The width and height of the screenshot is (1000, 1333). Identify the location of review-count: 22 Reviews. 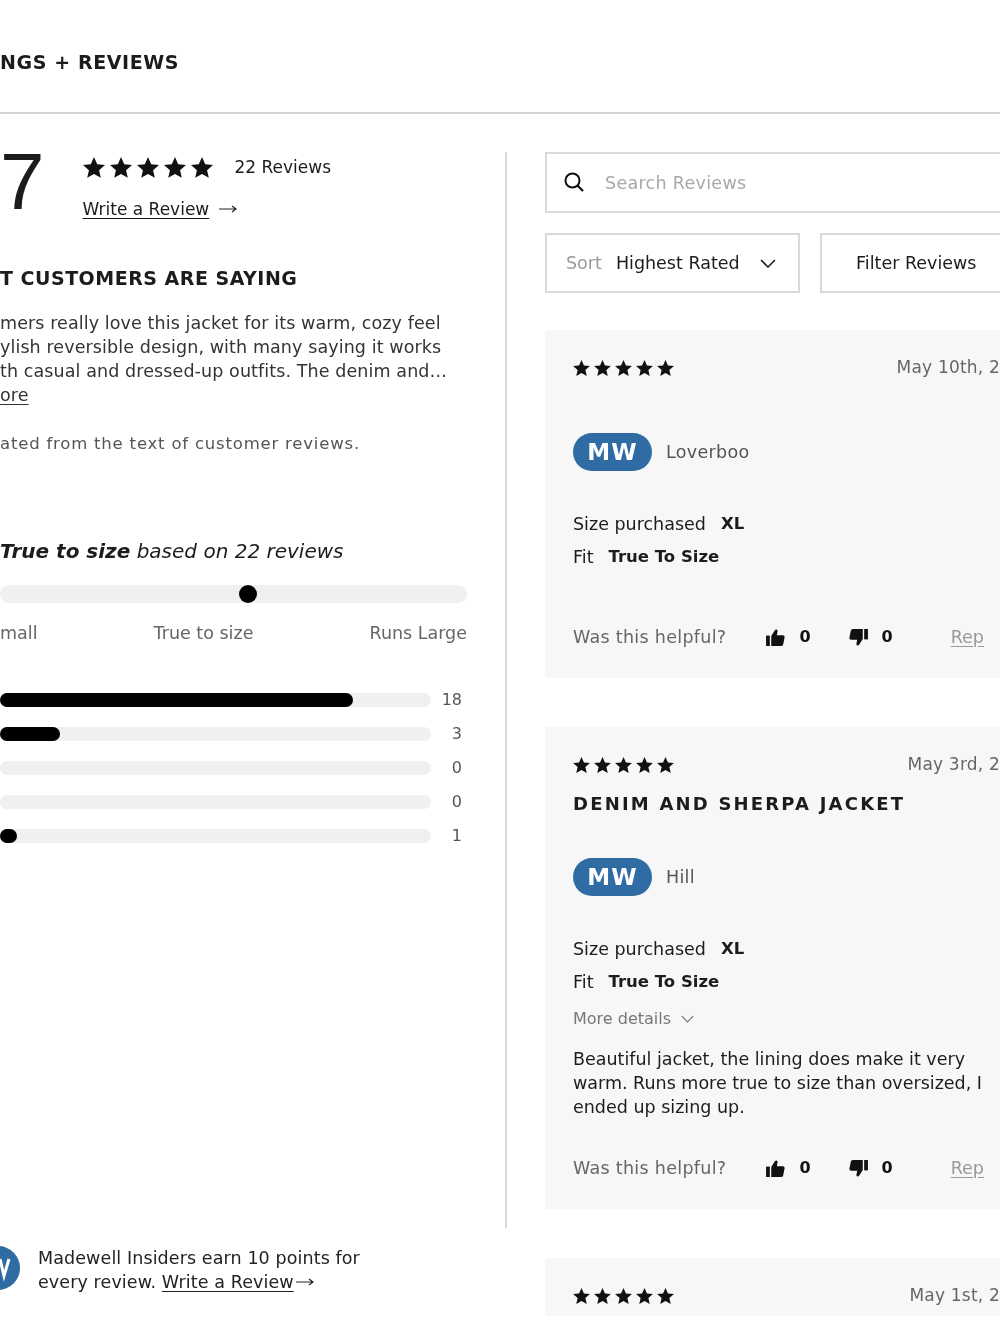
(283, 167).